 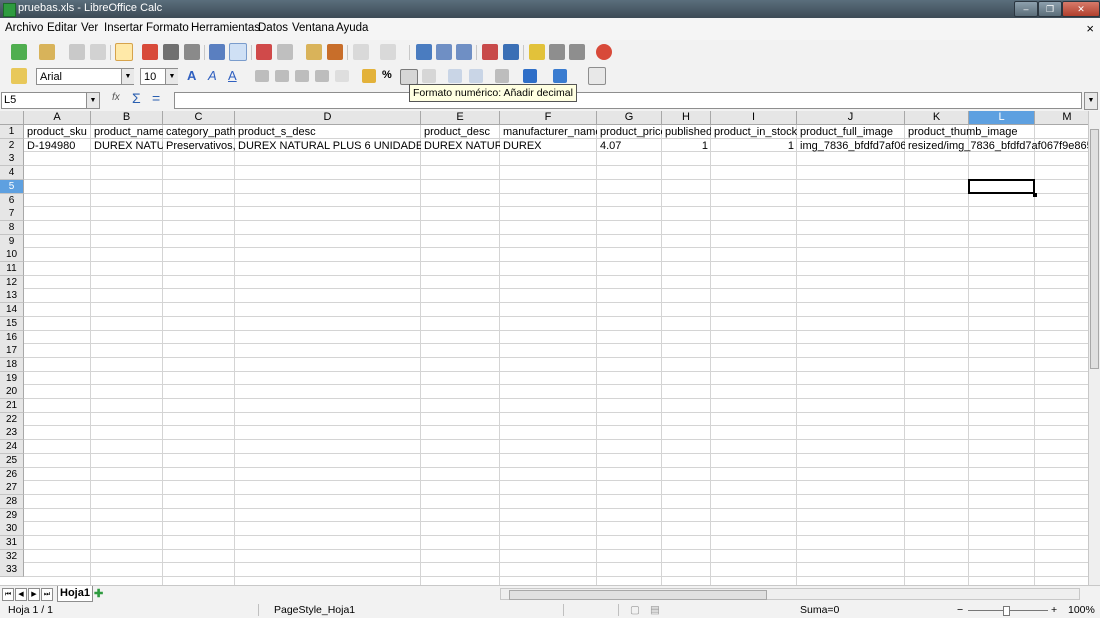 I want to click on menu-ayuda: Ayuda, so click(x=352, y=28).